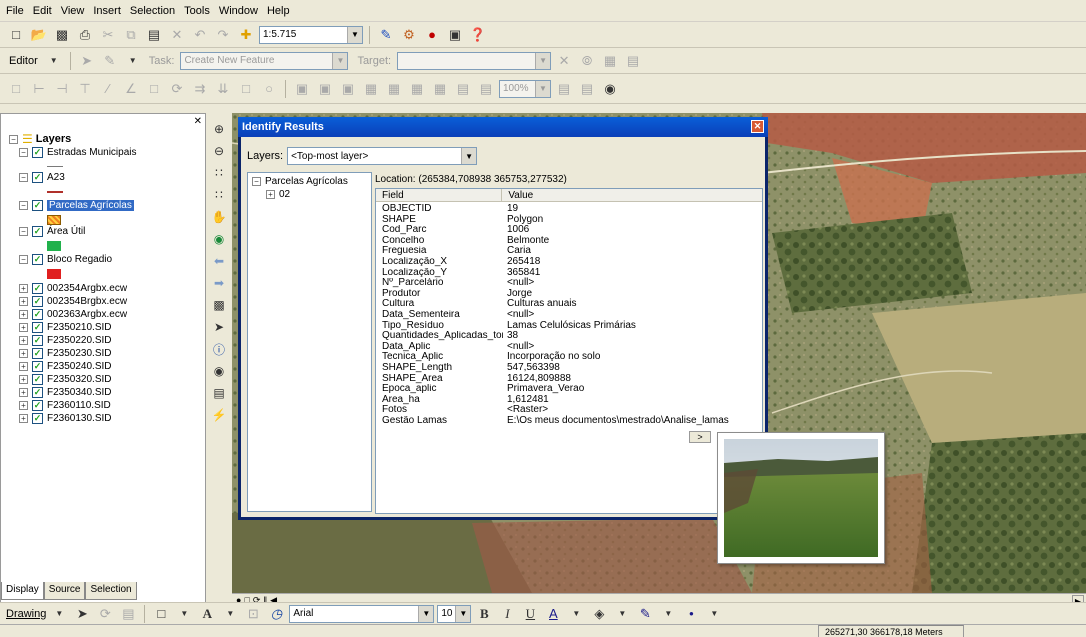  What do you see at coordinates (197, 11) in the screenshot?
I see `menu-tools: Tools` at bounding box center [197, 11].